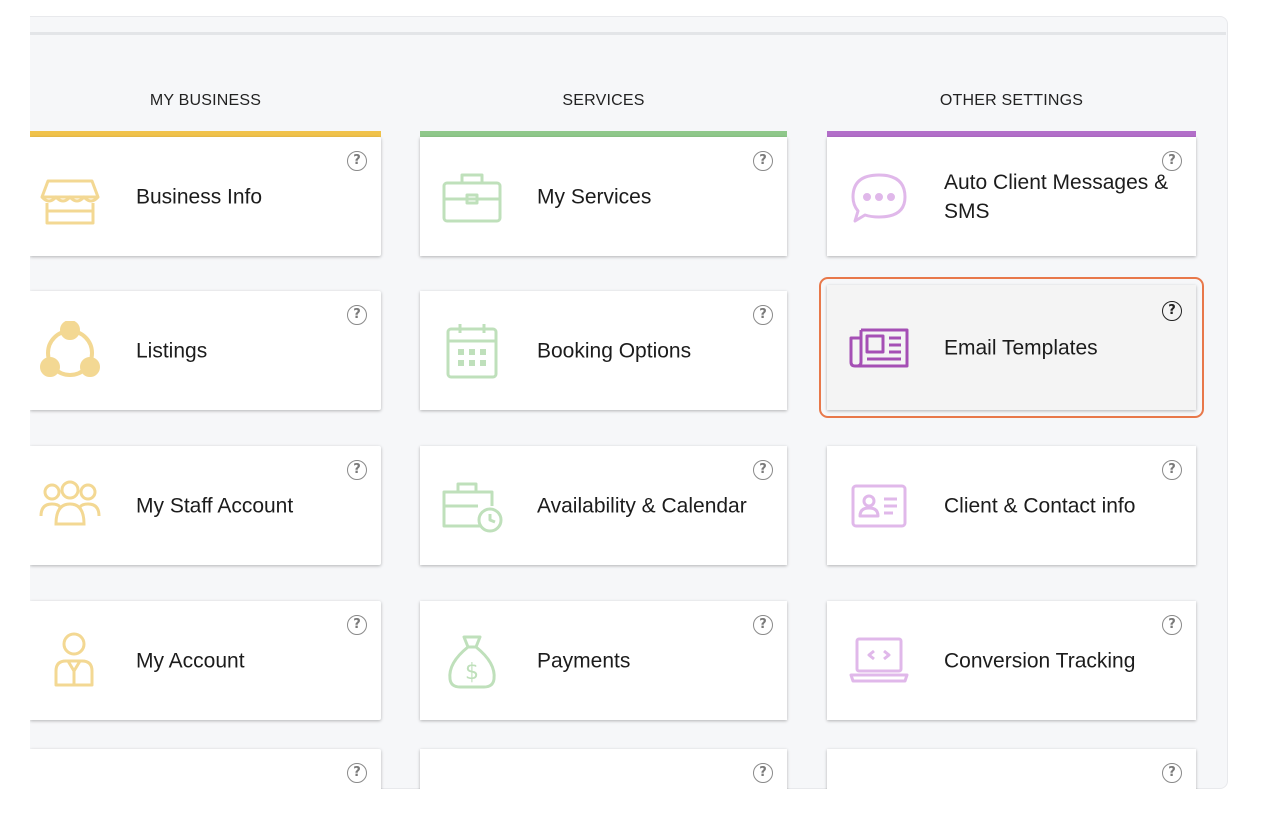 The height and width of the screenshot is (814, 1268). I want to click on briefcase-icon, so click(472, 197).